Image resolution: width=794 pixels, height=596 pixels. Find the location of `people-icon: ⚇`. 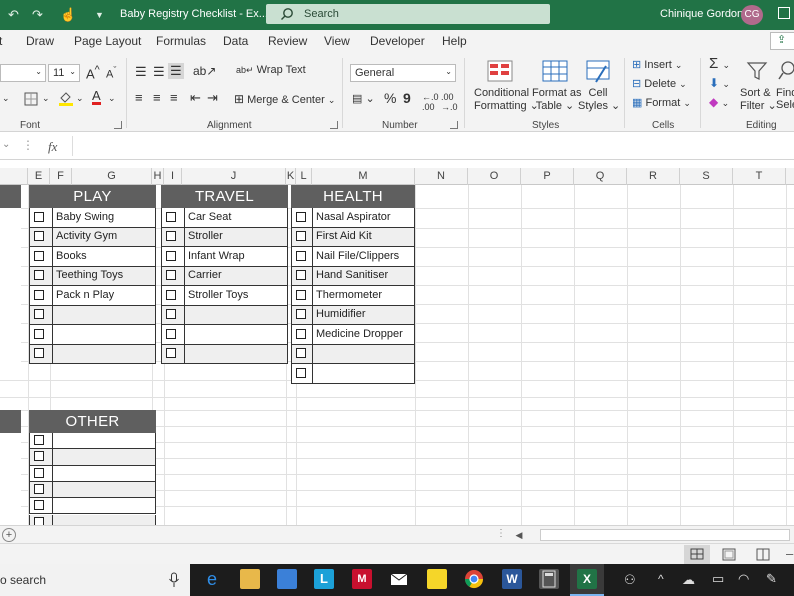

people-icon: ⚇ is located at coordinates (630, 580).